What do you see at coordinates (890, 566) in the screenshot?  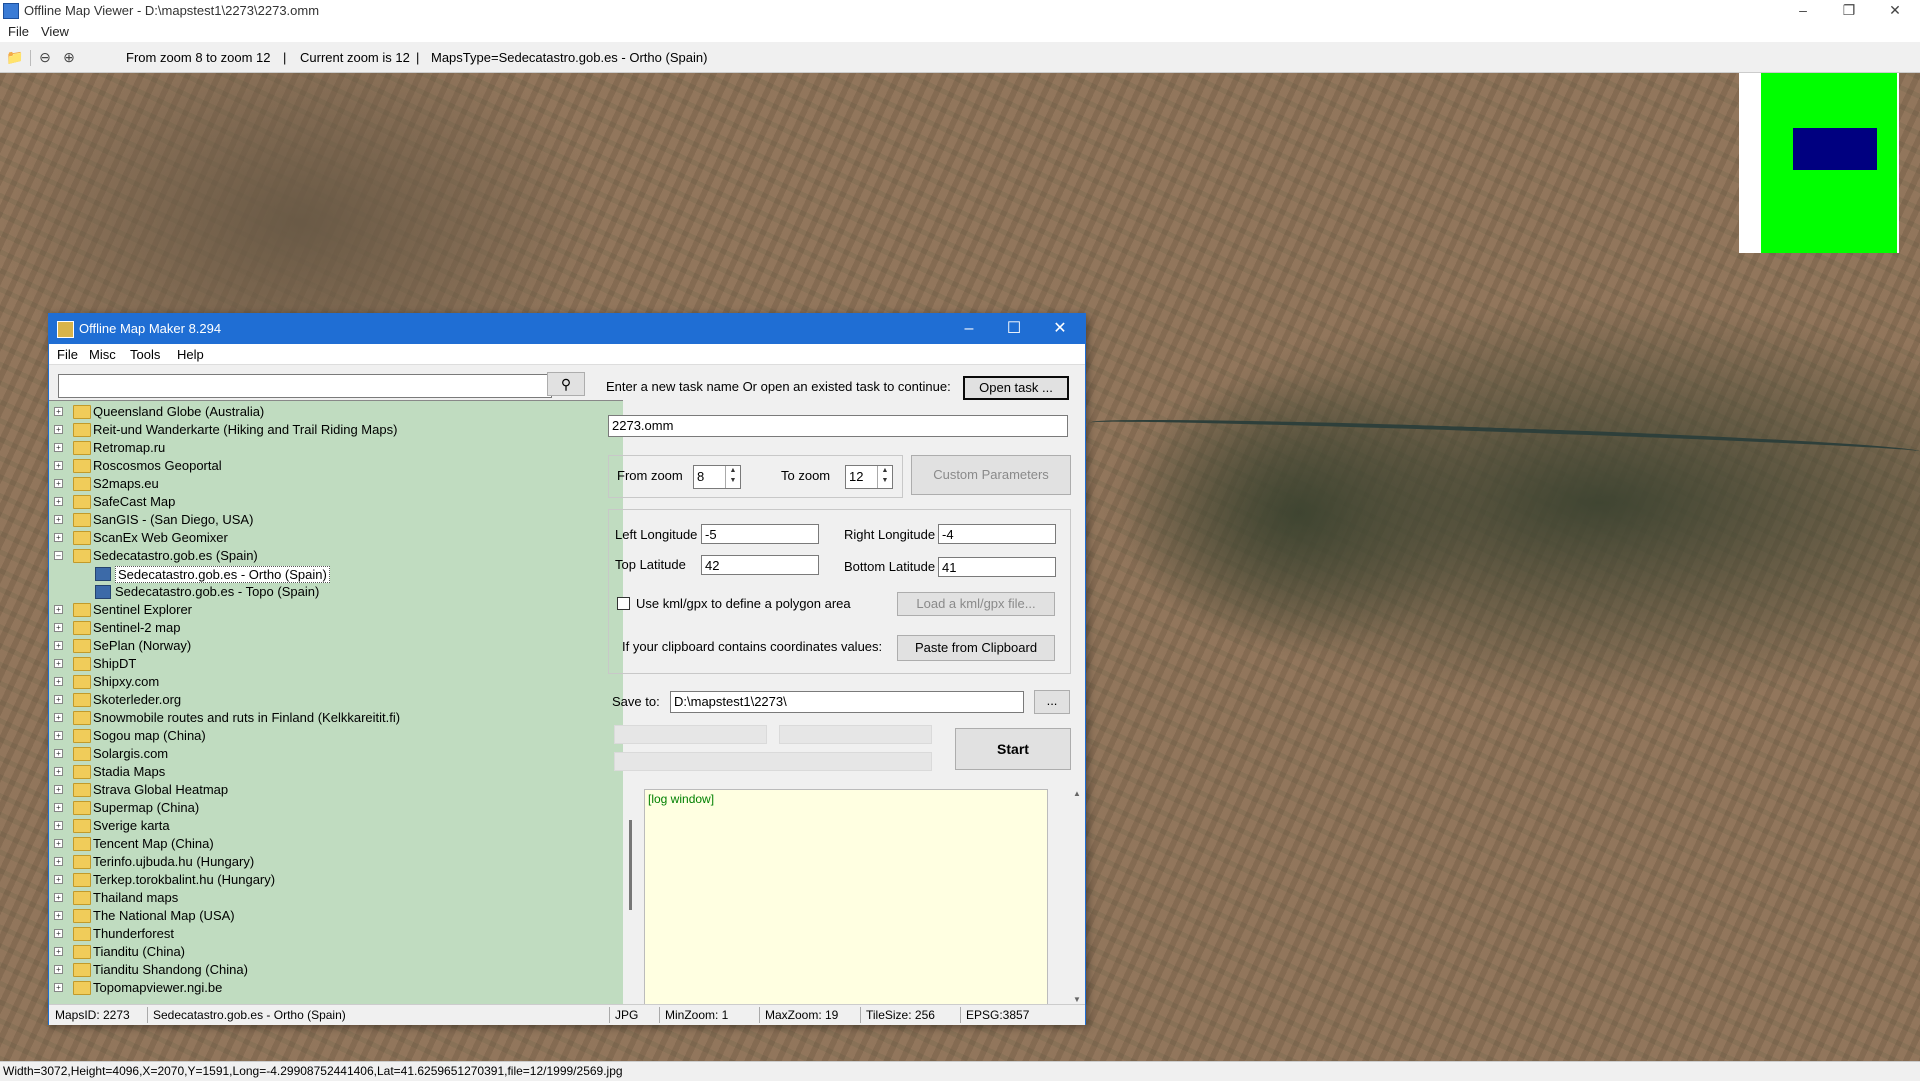 I see `bottom-latitude-label: Bottom Latitude` at bounding box center [890, 566].